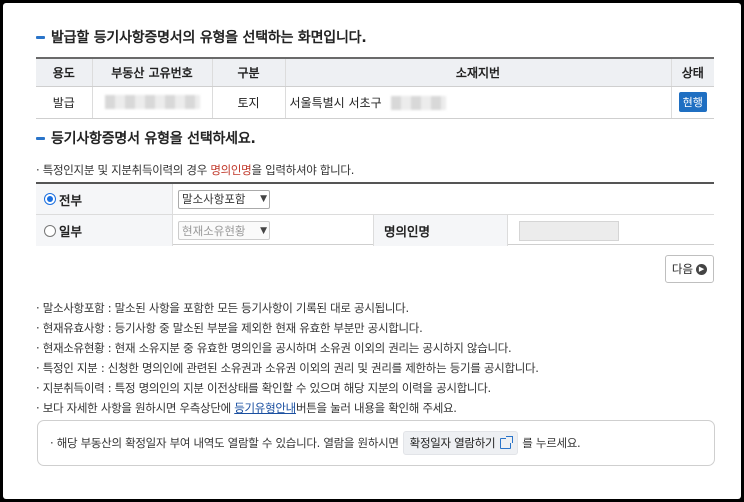 The image size is (744, 502). Describe the element at coordinates (273, 230) in the screenshot. I see `option-partial-body: 현재소유현황 ▼` at that location.